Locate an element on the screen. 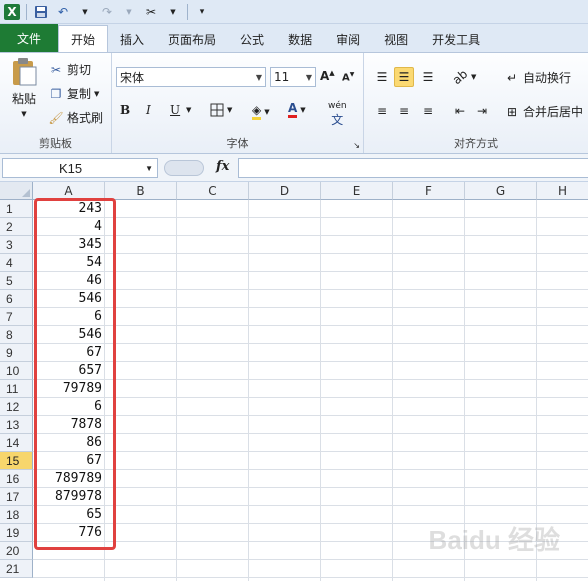 The image size is (588, 581). row-header-2: 2 is located at coordinates (16, 227).